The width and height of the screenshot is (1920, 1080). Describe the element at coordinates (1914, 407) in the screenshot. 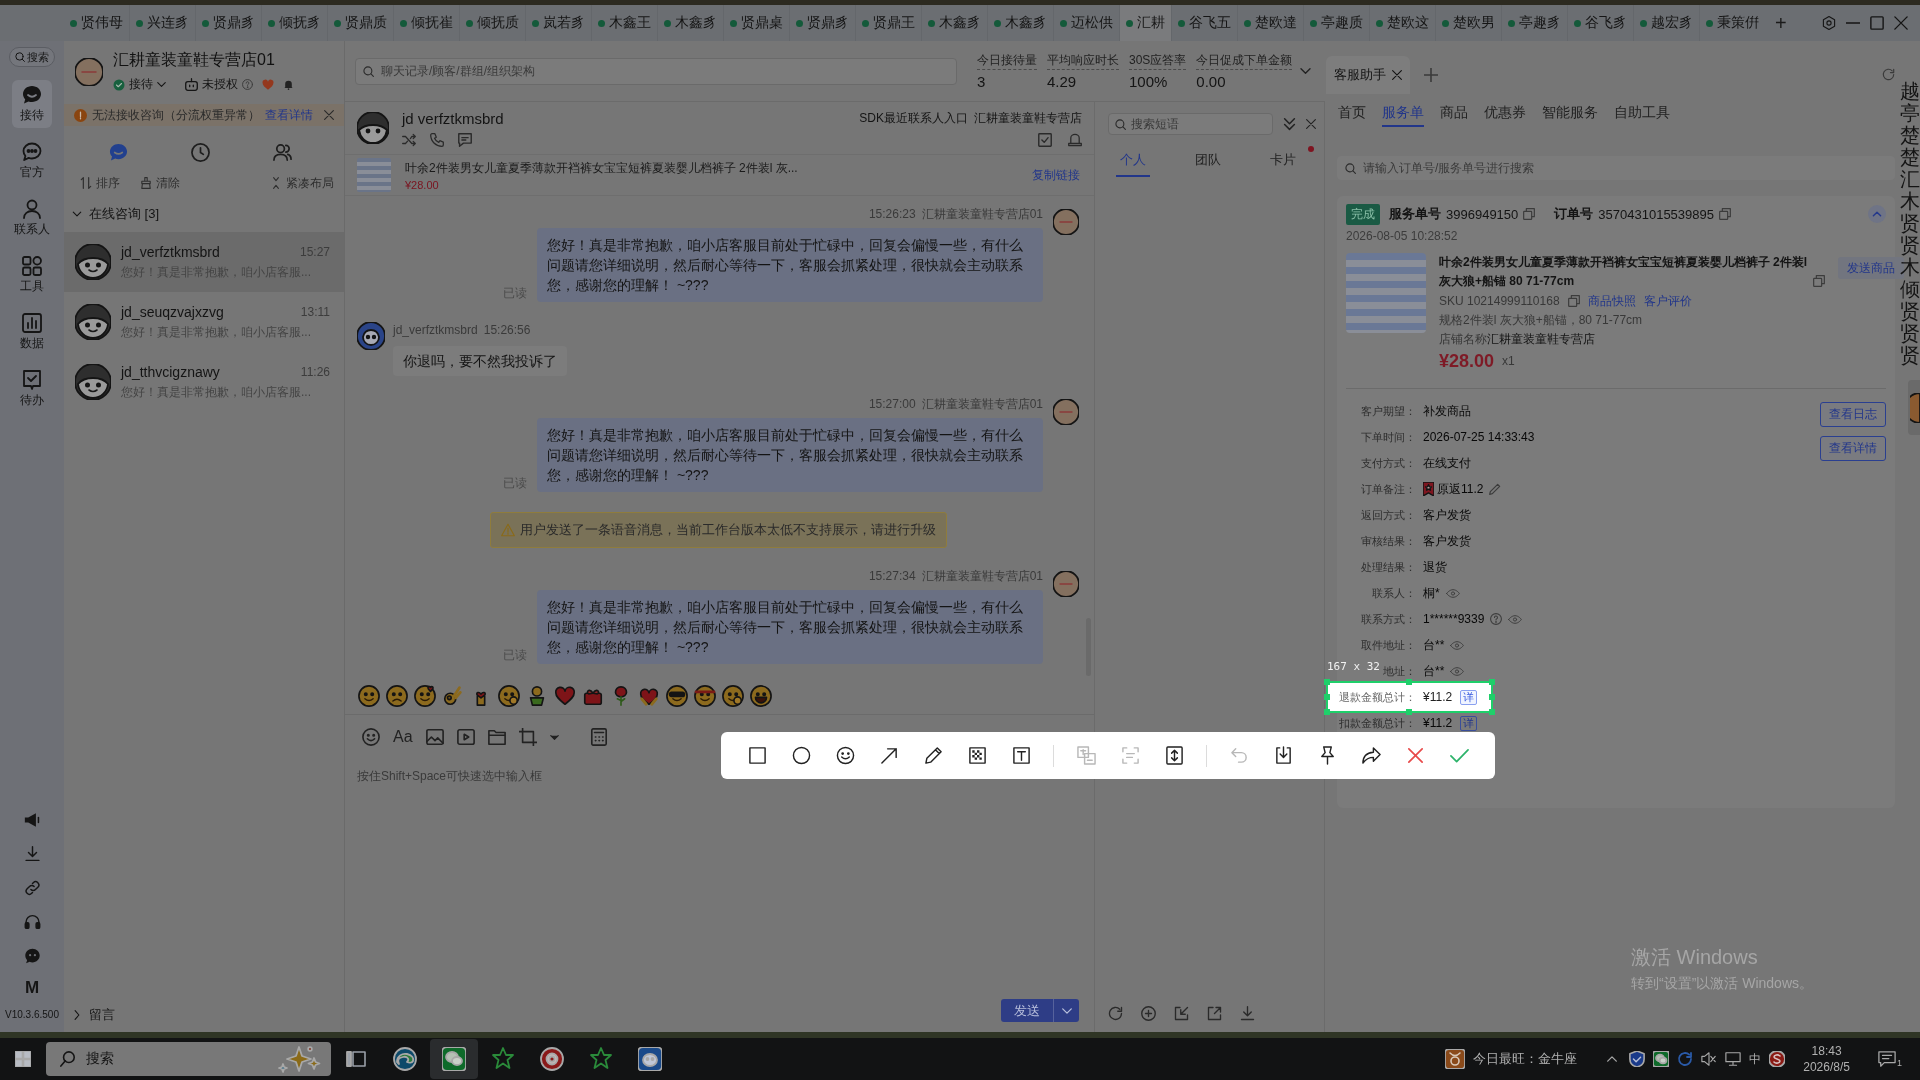

I see `floating-panel-tab` at that location.